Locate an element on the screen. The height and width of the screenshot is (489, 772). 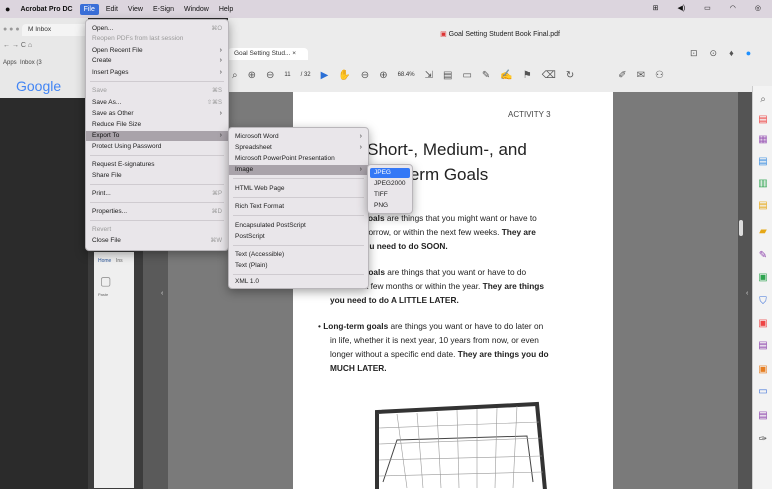
mail-icon: ✉ is located at coordinates (641, 75).